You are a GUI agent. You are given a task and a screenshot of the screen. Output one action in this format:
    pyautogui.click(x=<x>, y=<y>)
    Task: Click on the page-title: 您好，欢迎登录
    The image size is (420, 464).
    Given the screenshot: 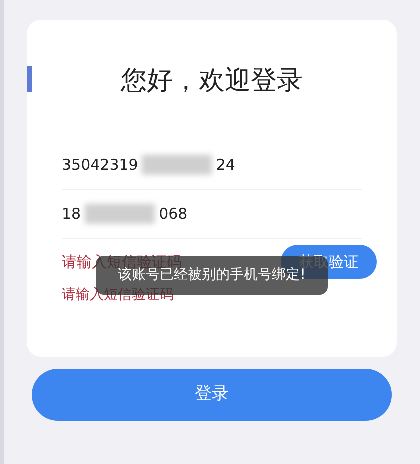 What is the action you would take?
    pyautogui.click(x=212, y=81)
    